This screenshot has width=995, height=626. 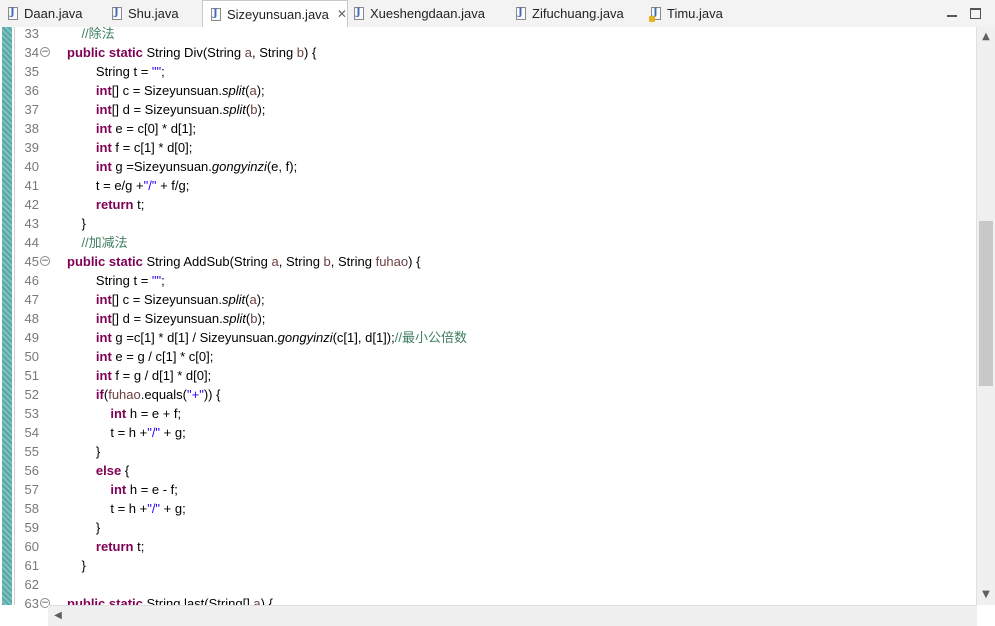 What do you see at coordinates (480, 375) in the screenshot?
I see `code-line: 51 int f = g / d[1] * d[0];` at bounding box center [480, 375].